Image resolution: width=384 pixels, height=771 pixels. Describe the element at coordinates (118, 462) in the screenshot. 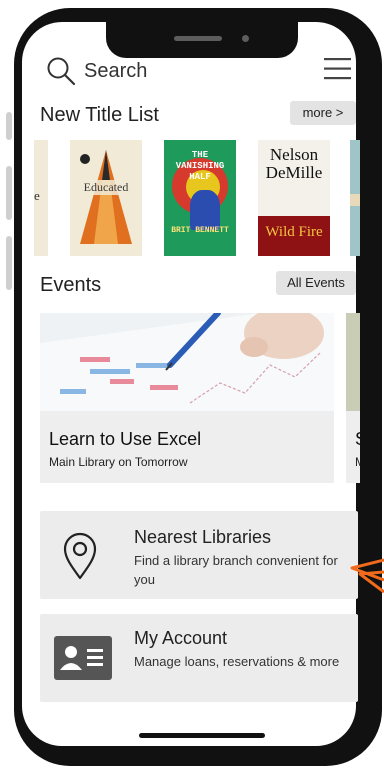

I see `event-subtitle: Main Library on Tomorrow` at that location.